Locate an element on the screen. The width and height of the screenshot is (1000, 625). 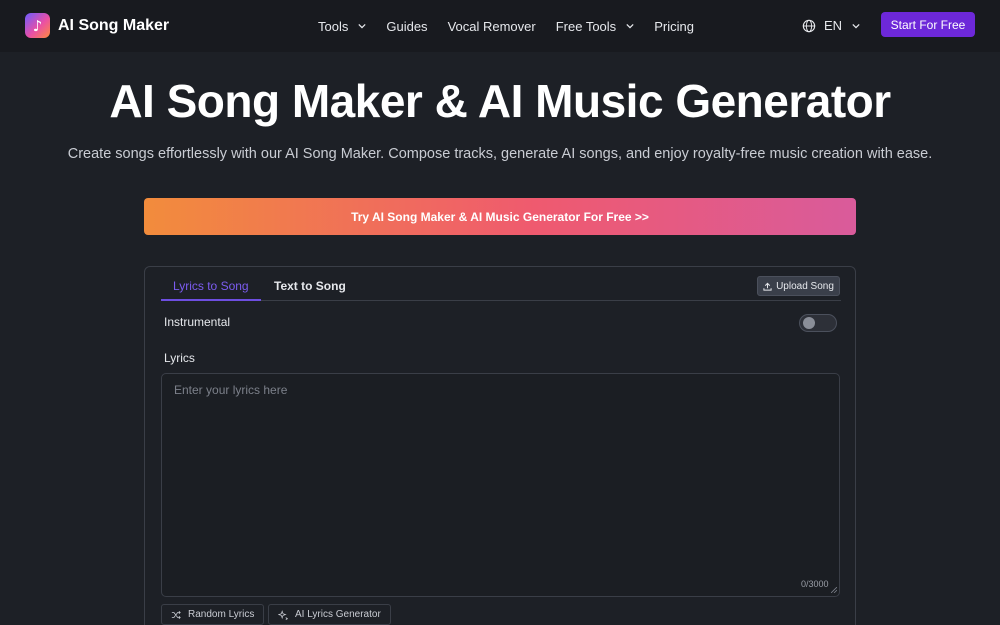
lyrics-char-counter: 0/3000 is located at coordinates (815, 584).